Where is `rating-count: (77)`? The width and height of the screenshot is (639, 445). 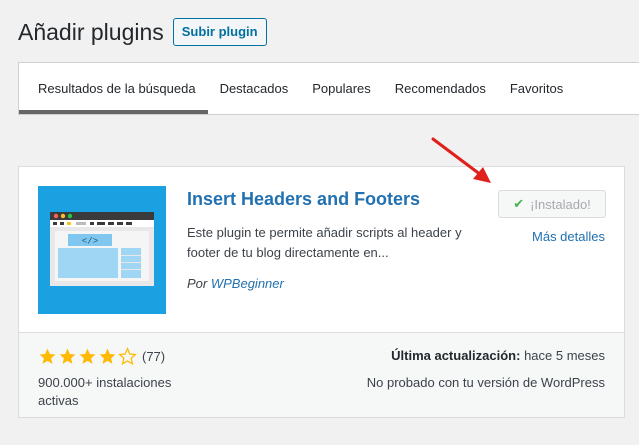 rating-count: (77) is located at coordinates (154, 356).